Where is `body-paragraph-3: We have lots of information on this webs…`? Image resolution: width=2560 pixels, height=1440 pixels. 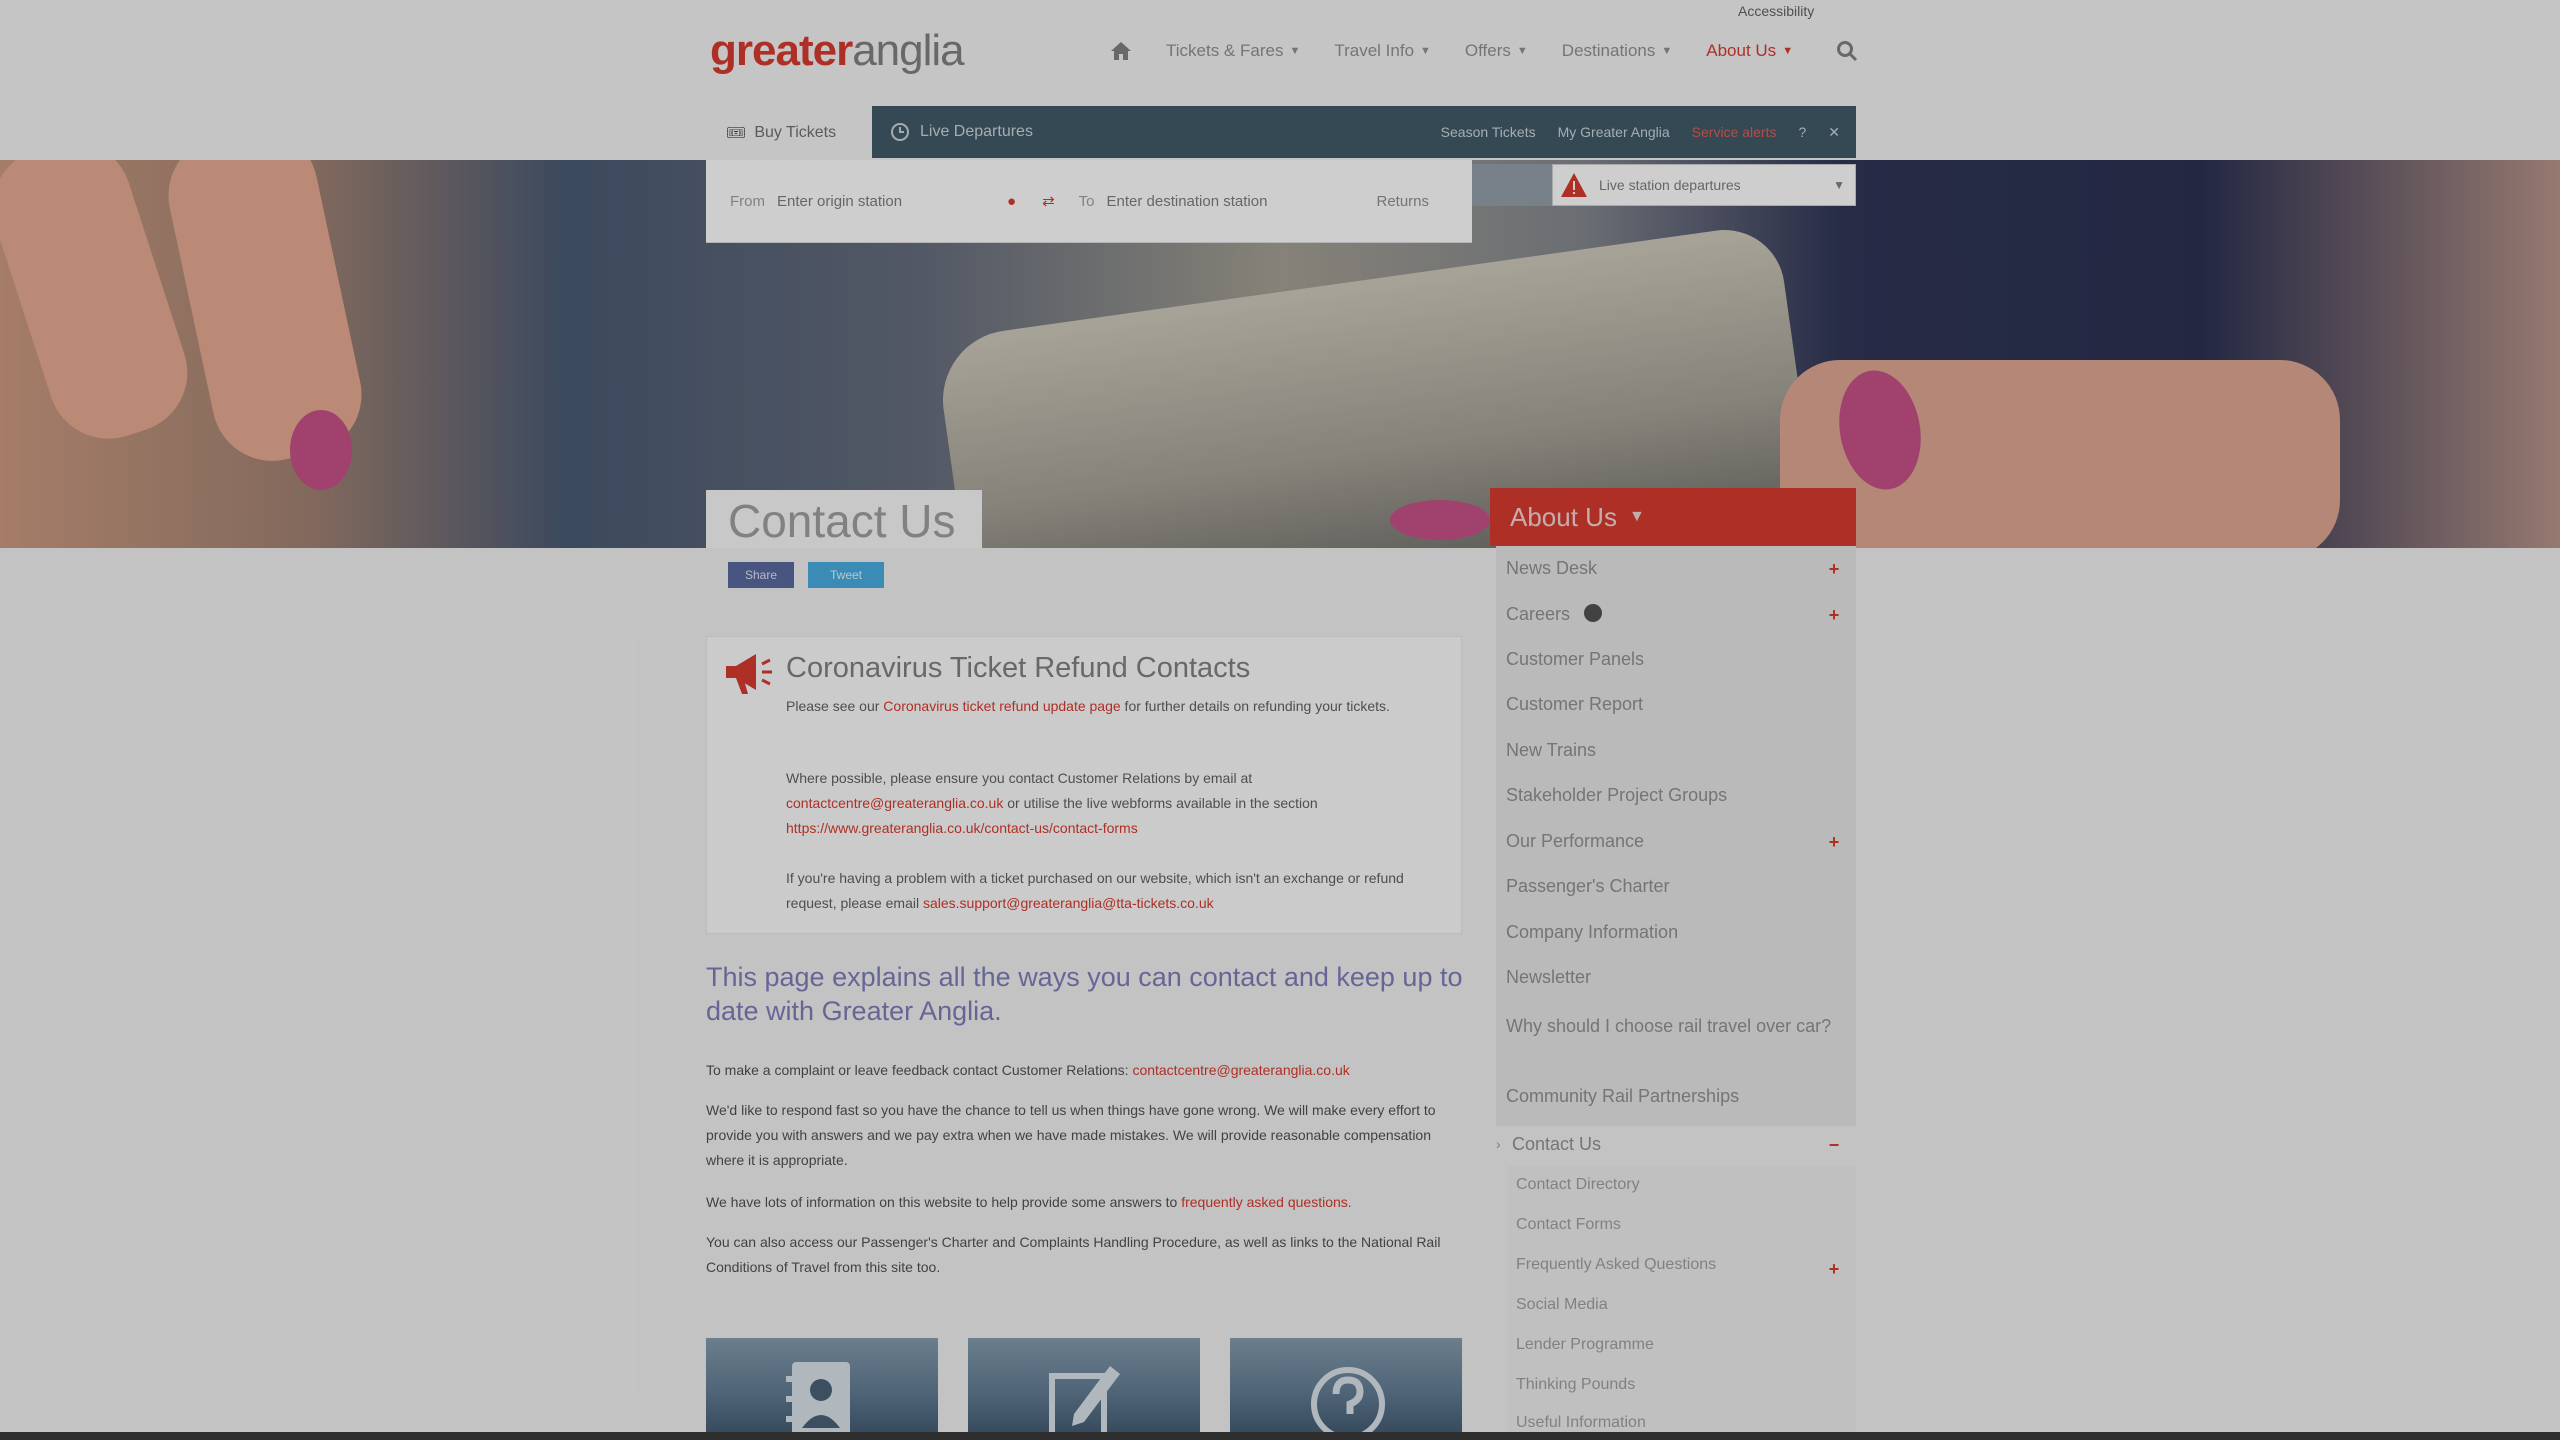
body-paragraph-3: We have lots of information on this webs… is located at coordinates (1086, 1202).